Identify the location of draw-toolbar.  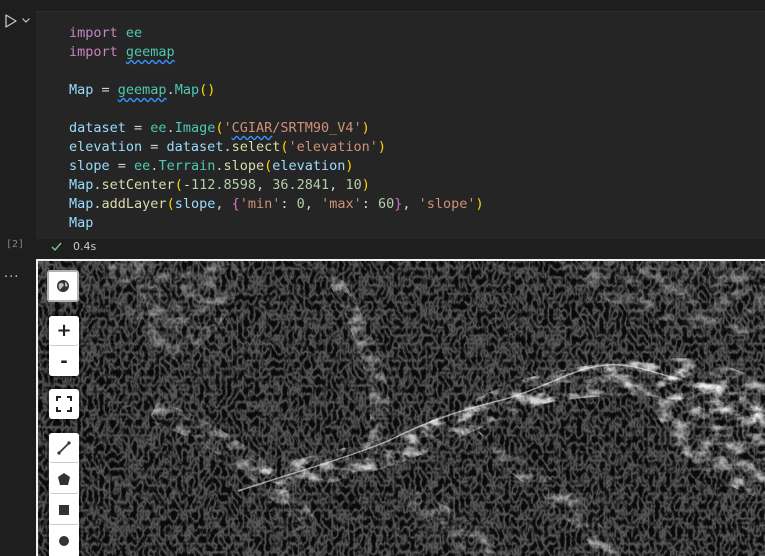
(64, 494).